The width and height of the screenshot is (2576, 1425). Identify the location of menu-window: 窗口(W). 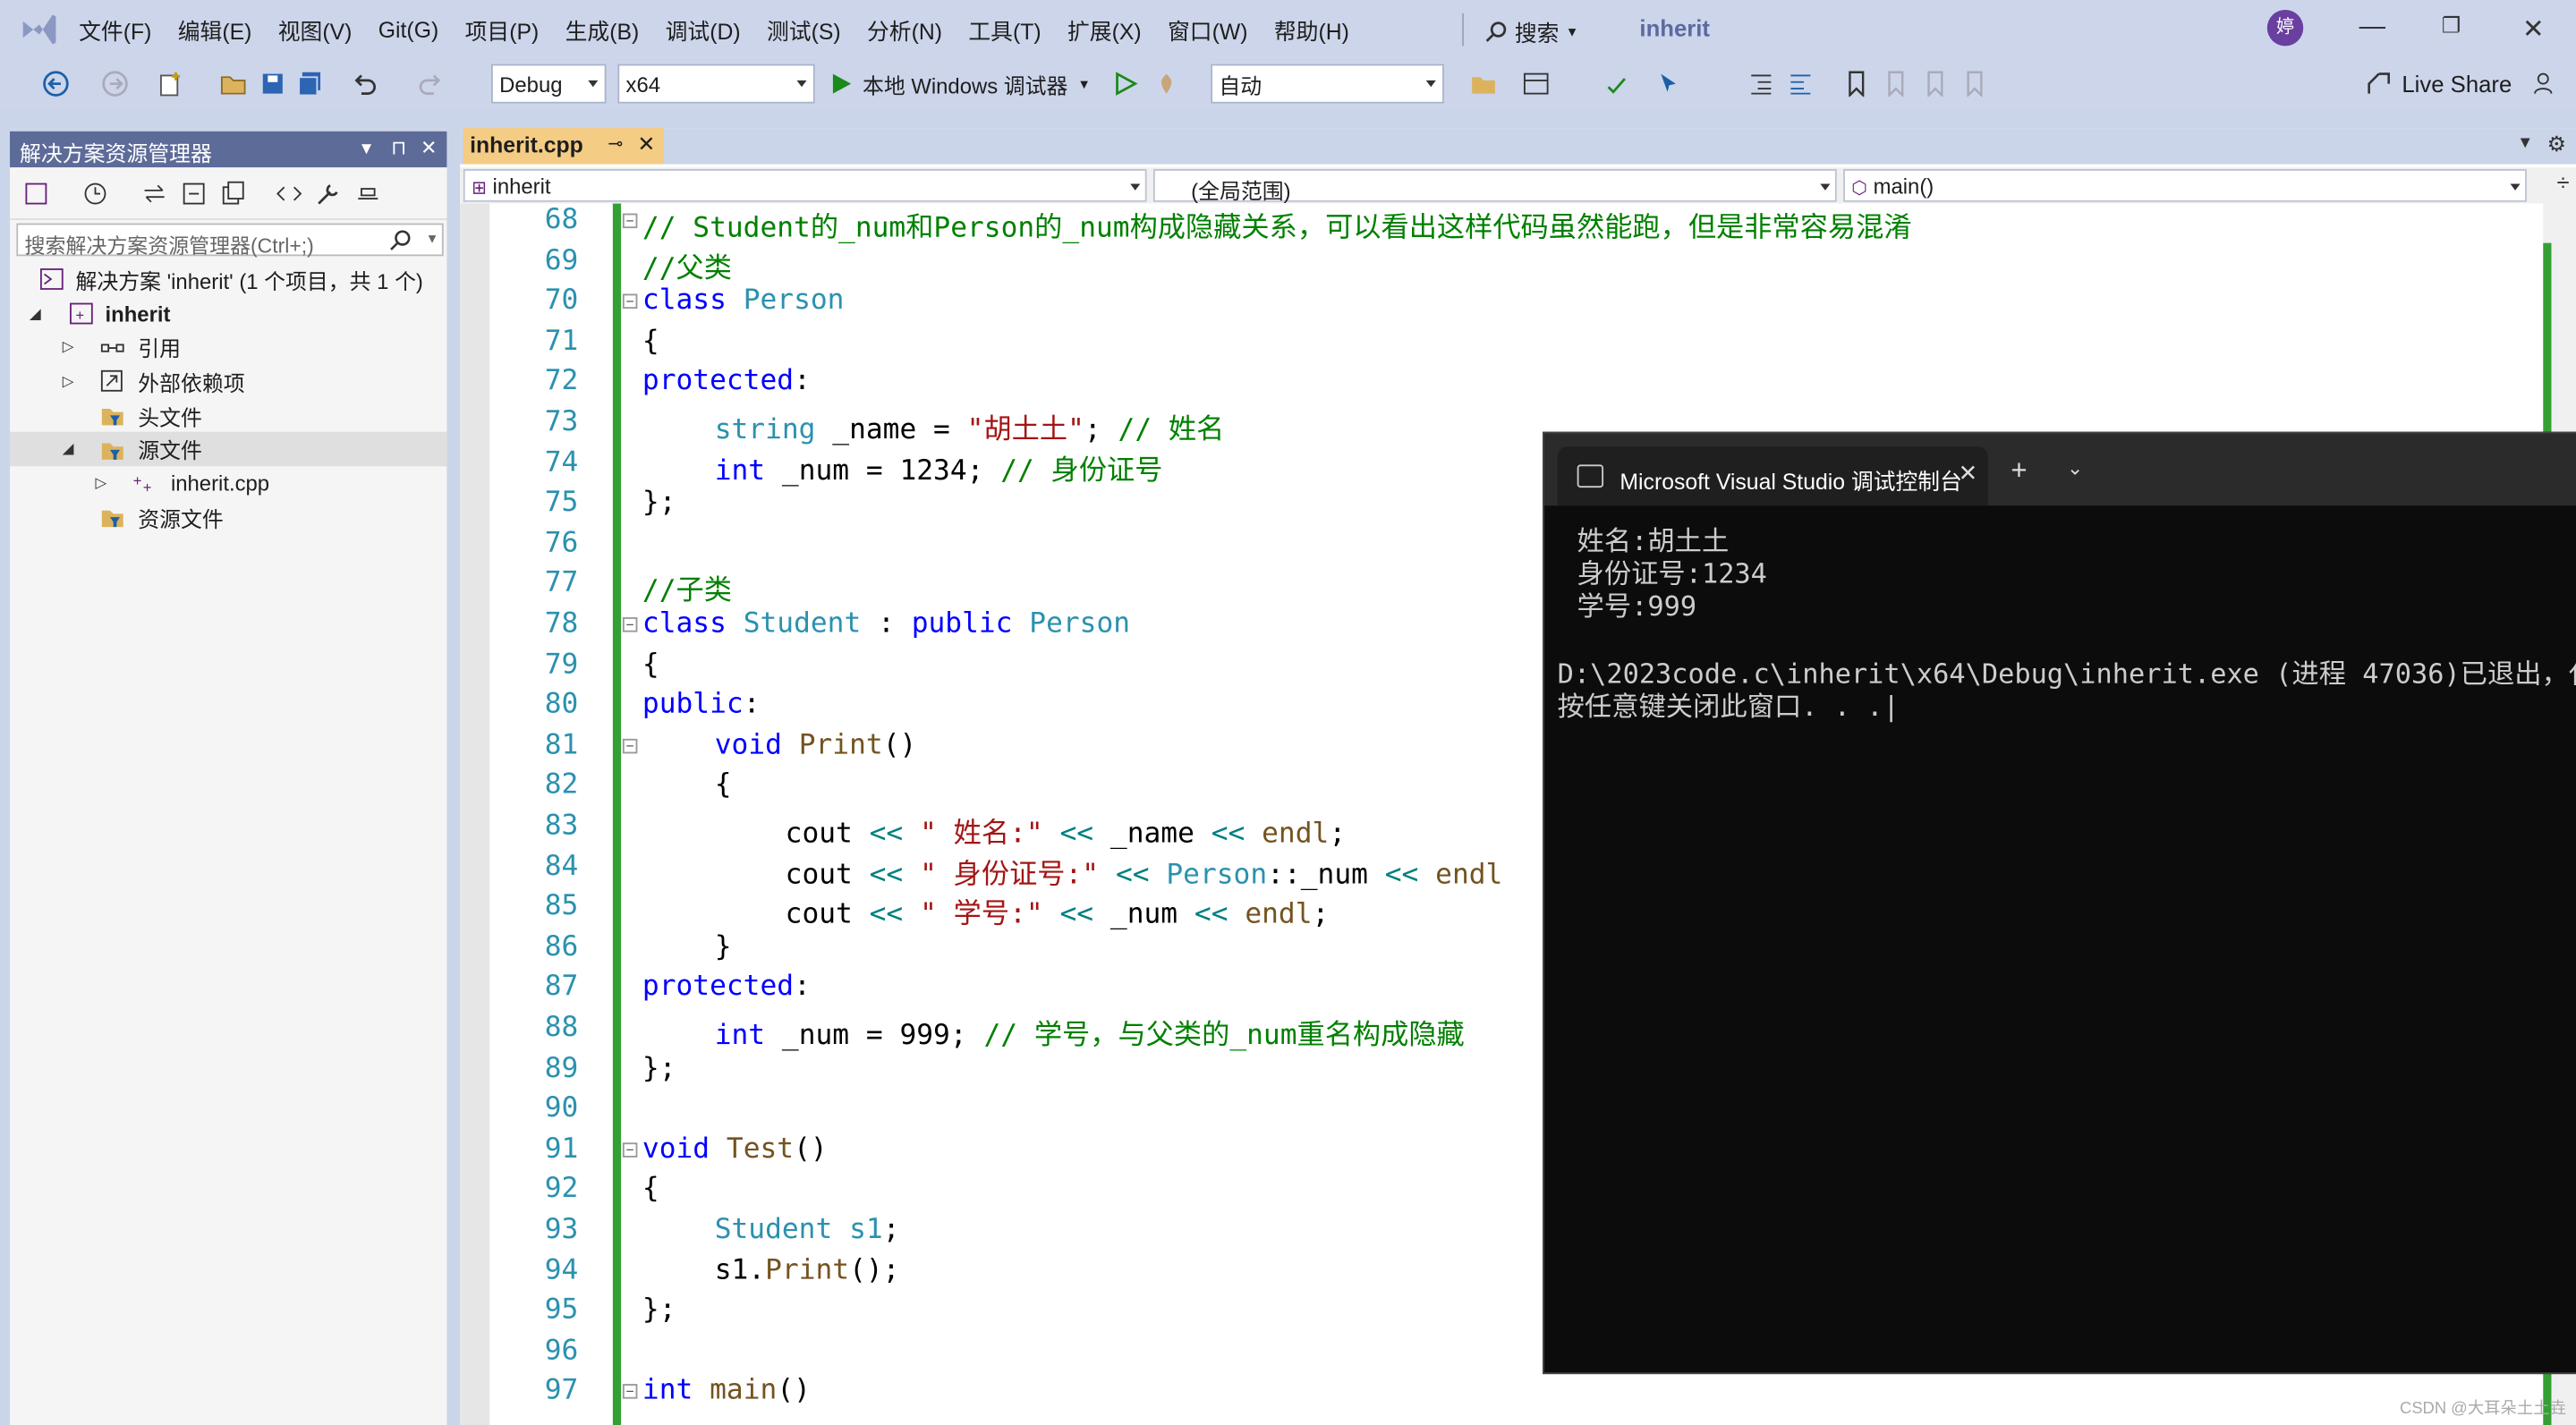
(1207, 30).